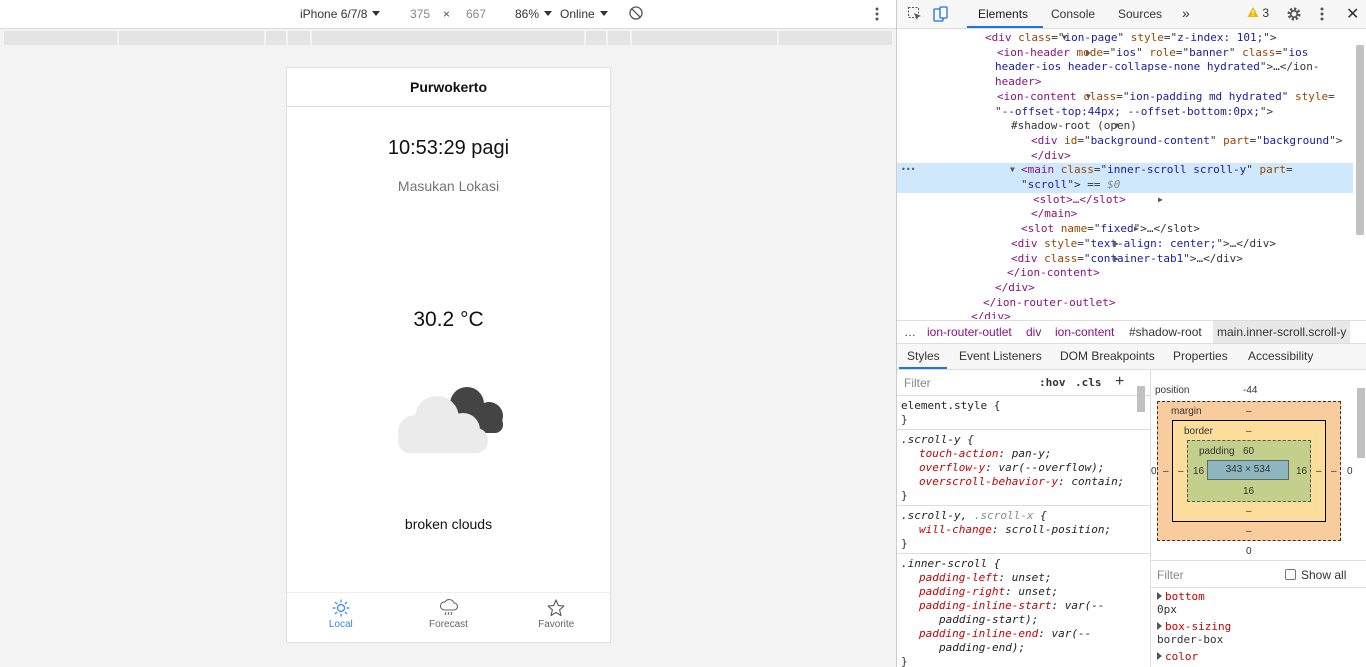  Describe the element at coordinates (1023, 406) in the screenshot. I see `rule-selector: element.style {` at that location.